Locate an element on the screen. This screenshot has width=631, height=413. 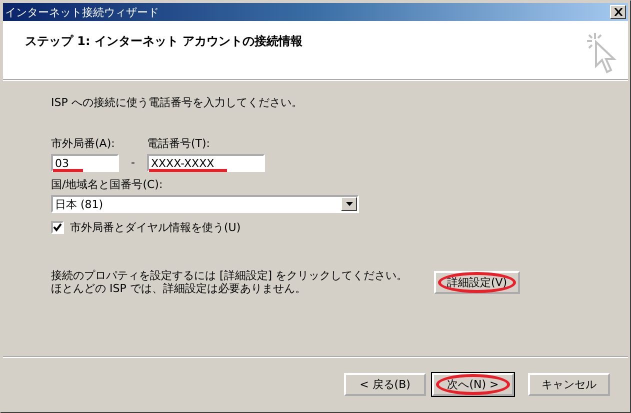
wizard-button: < 戻る(B) is located at coordinates (385, 384).